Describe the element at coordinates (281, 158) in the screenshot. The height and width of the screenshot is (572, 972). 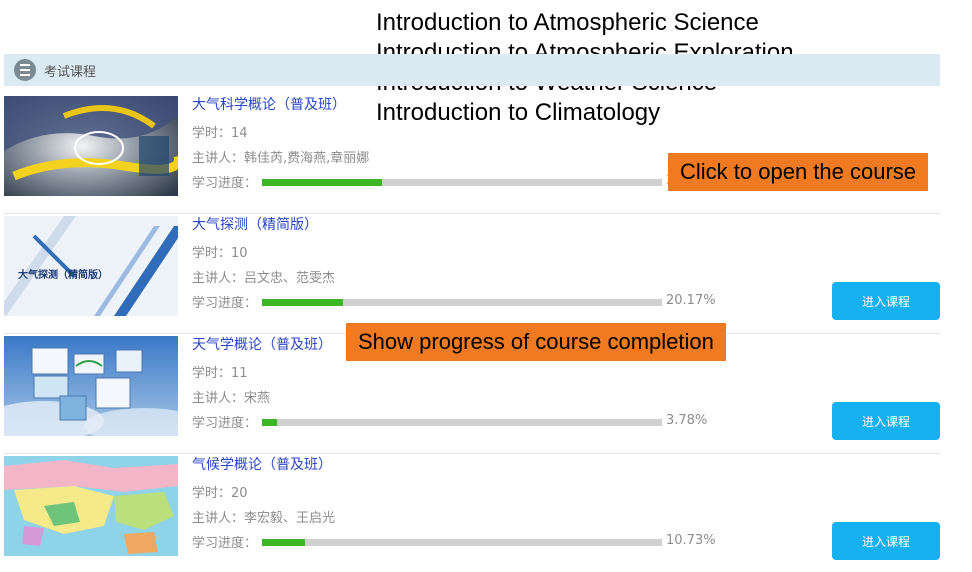
I see `course-lecturers: 主讲人：韩佳芮,费海燕,章丽娜` at that location.